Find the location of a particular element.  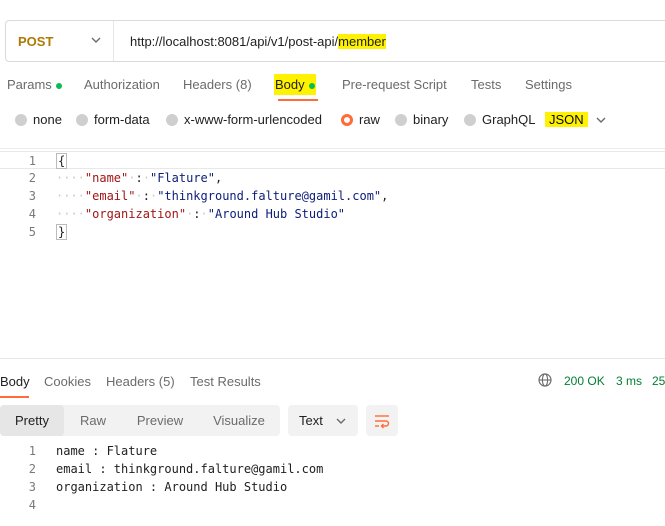

view-mode-segment: Pretty Raw Preview Visualize is located at coordinates (140, 420).